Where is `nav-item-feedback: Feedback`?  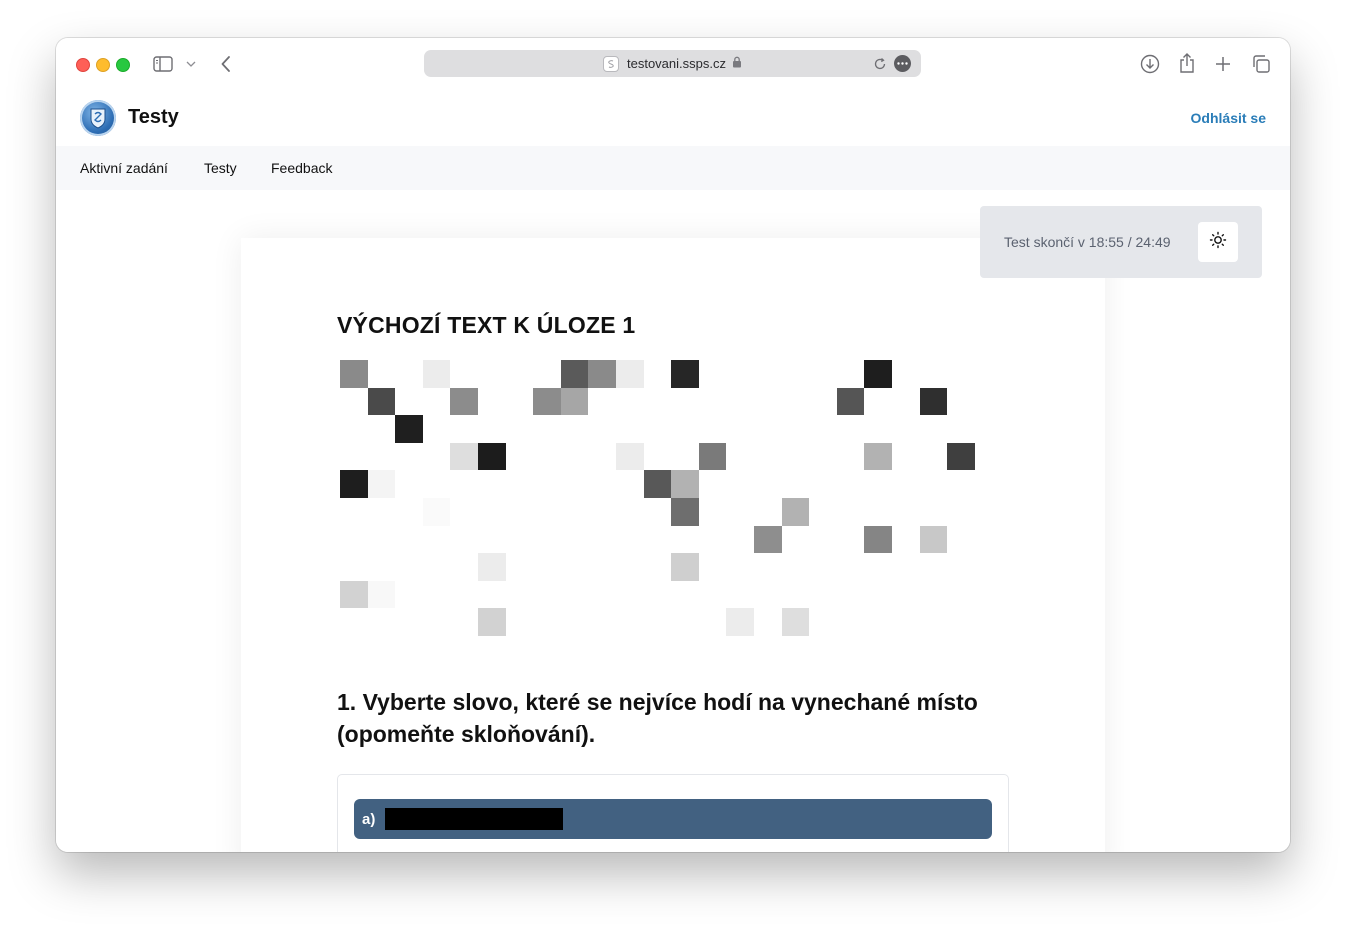
nav-item-feedback: Feedback is located at coordinates (301, 168).